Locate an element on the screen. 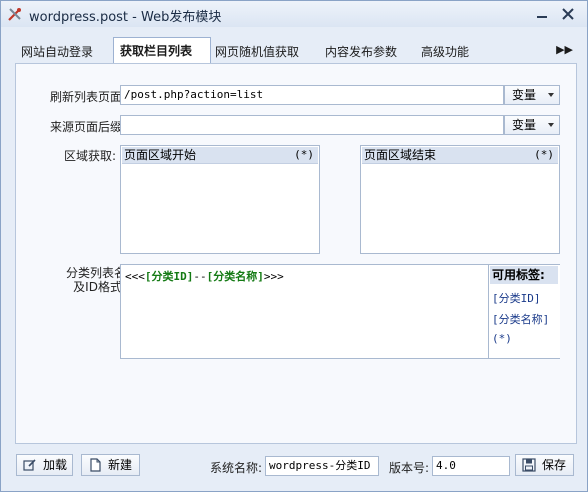  edit-icon is located at coordinates (29, 465).